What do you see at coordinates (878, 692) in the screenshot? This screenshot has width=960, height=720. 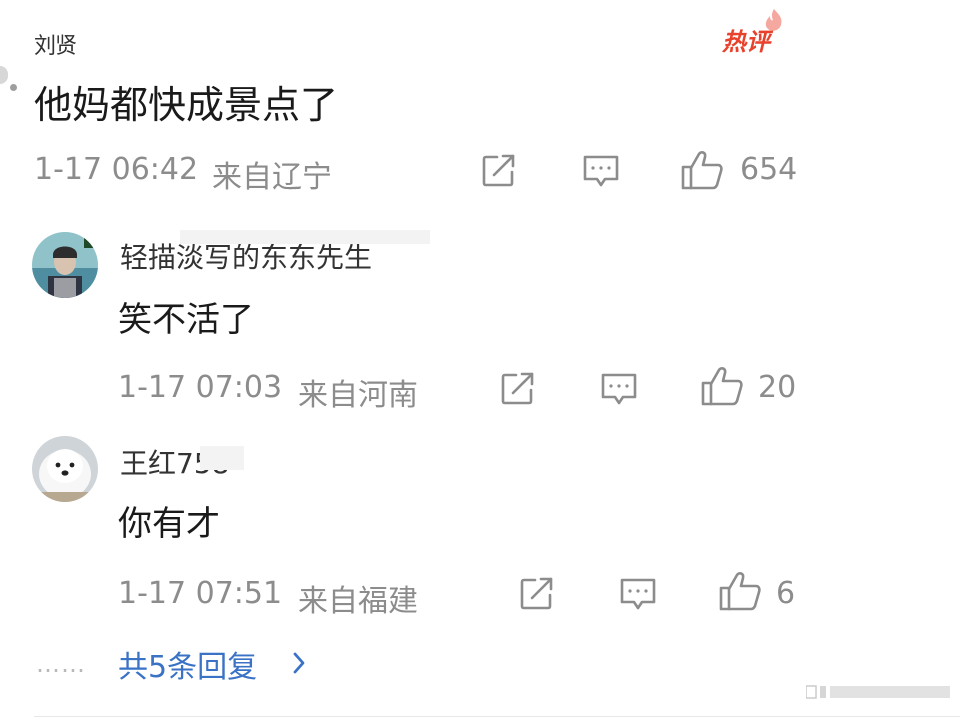 I see `watermark-logo` at bounding box center [878, 692].